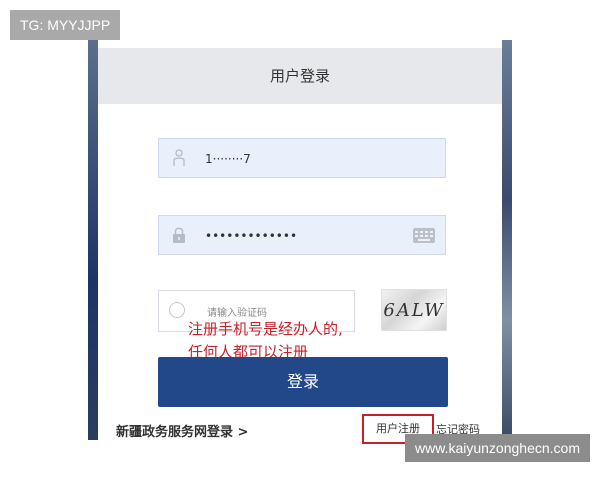 Image resolution: width=600 pixels, height=480 pixels. What do you see at coordinates (424, 235) in the screenshot?
I see `keyboard-icon` at bounding box center [424, 235].